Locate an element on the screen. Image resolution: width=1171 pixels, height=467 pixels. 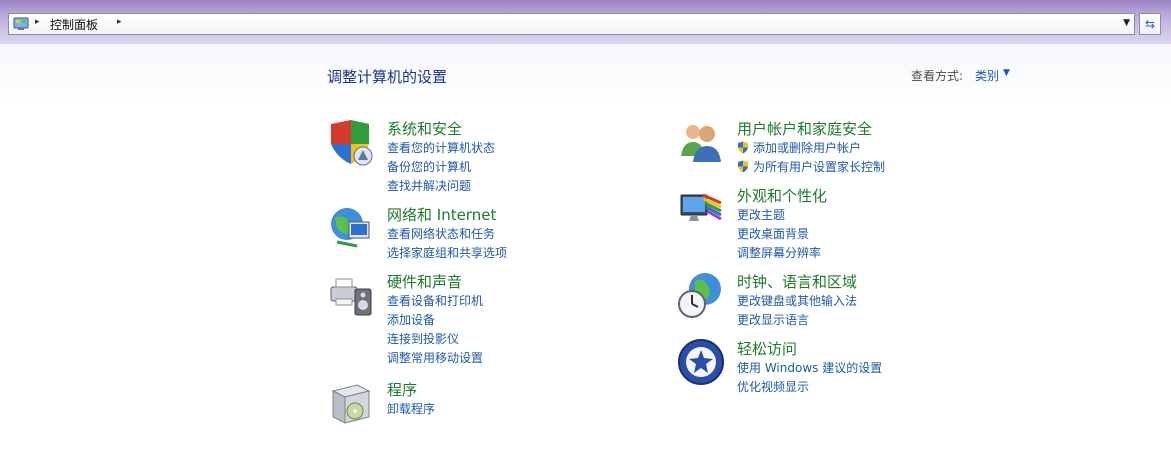
link-recommended-settings: 使用 Windows 建议的设置 is located at coordinates (809, 370).